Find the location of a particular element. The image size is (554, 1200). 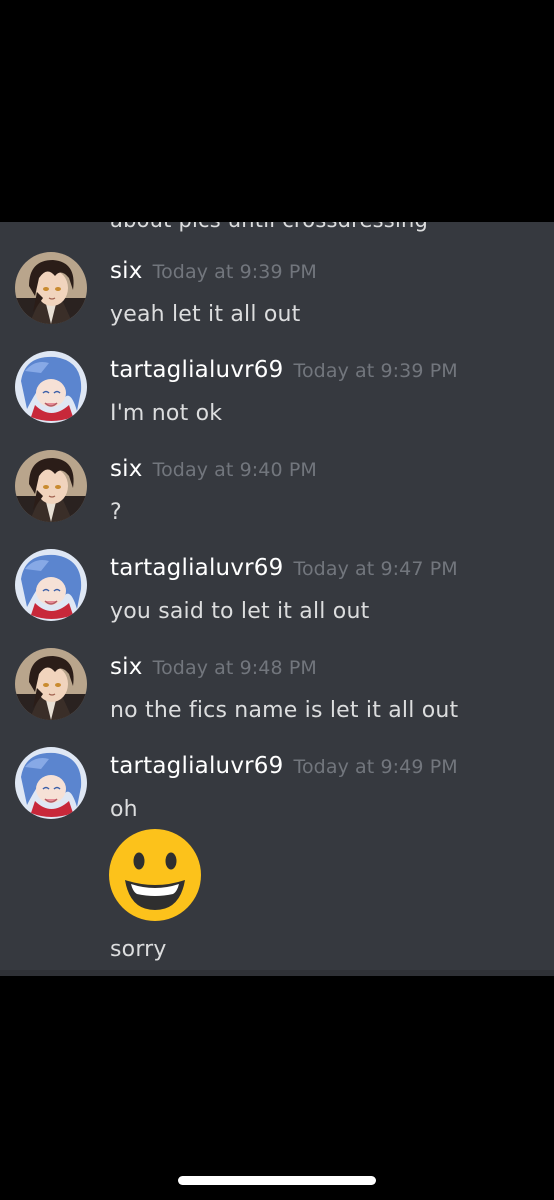

message-text: you said to let it all out is located at coordinates (240, 611).